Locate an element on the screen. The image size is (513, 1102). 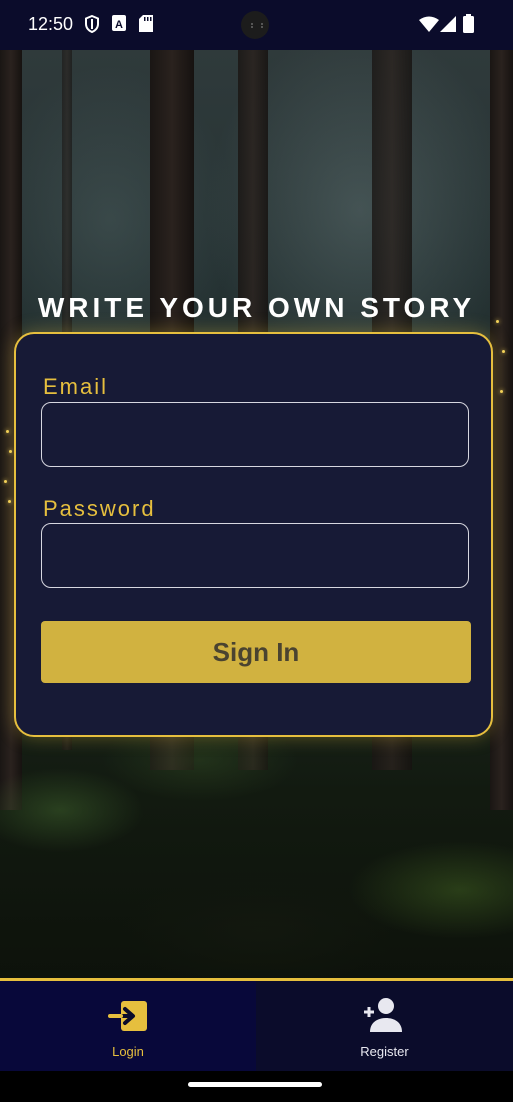
shield-icon is located at coordinates (92, 26).